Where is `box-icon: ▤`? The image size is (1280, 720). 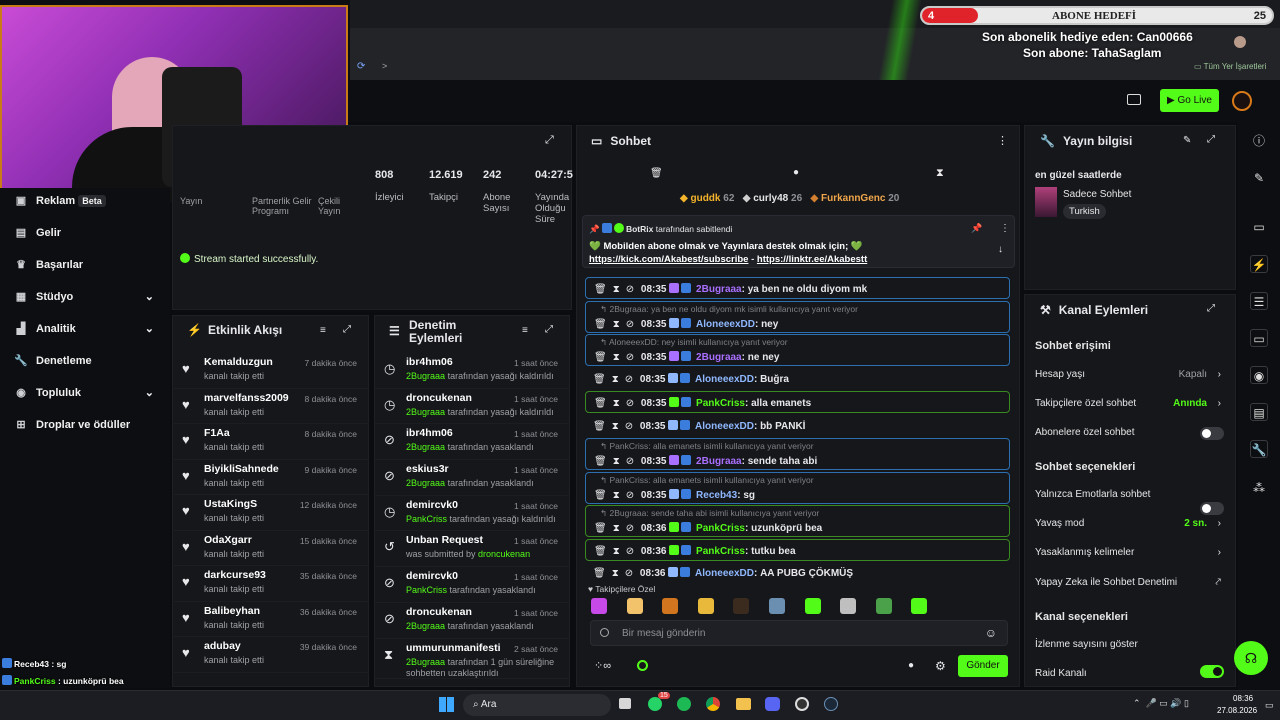
box-icon: ▤ is located at coordinates (1259, 412).